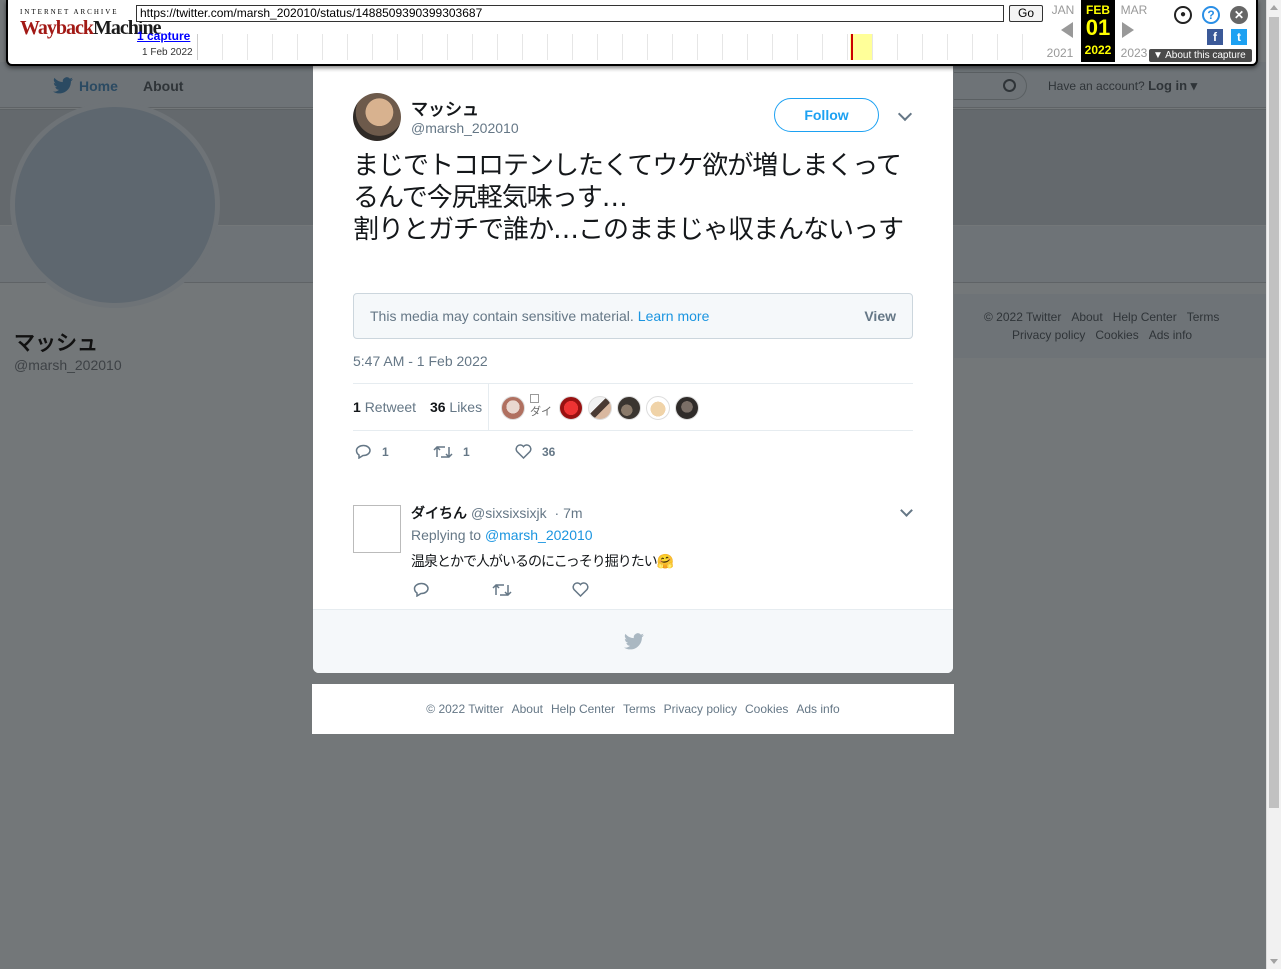 This screenshot has width=1281, height=969. I want to click on stats-divider, so click(488, 407).